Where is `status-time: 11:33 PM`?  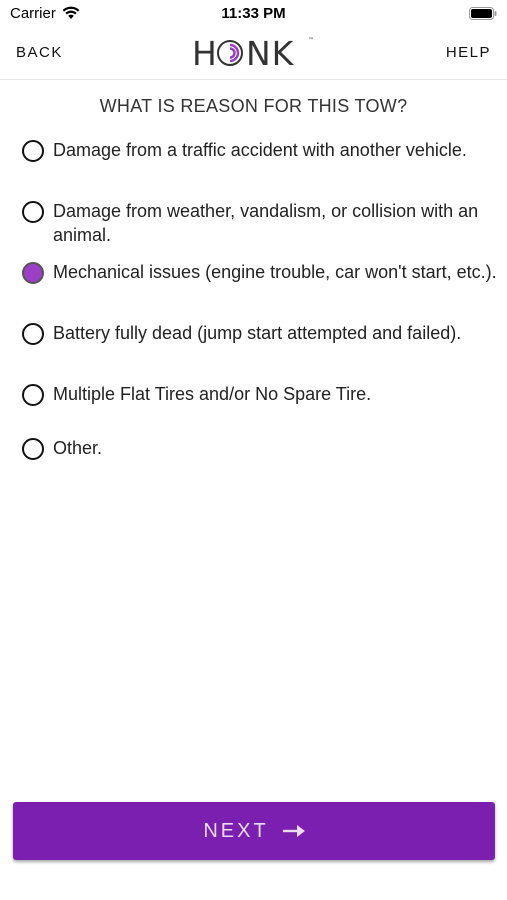
status-time: 11:33 PM is located at coordinates (253, 13).